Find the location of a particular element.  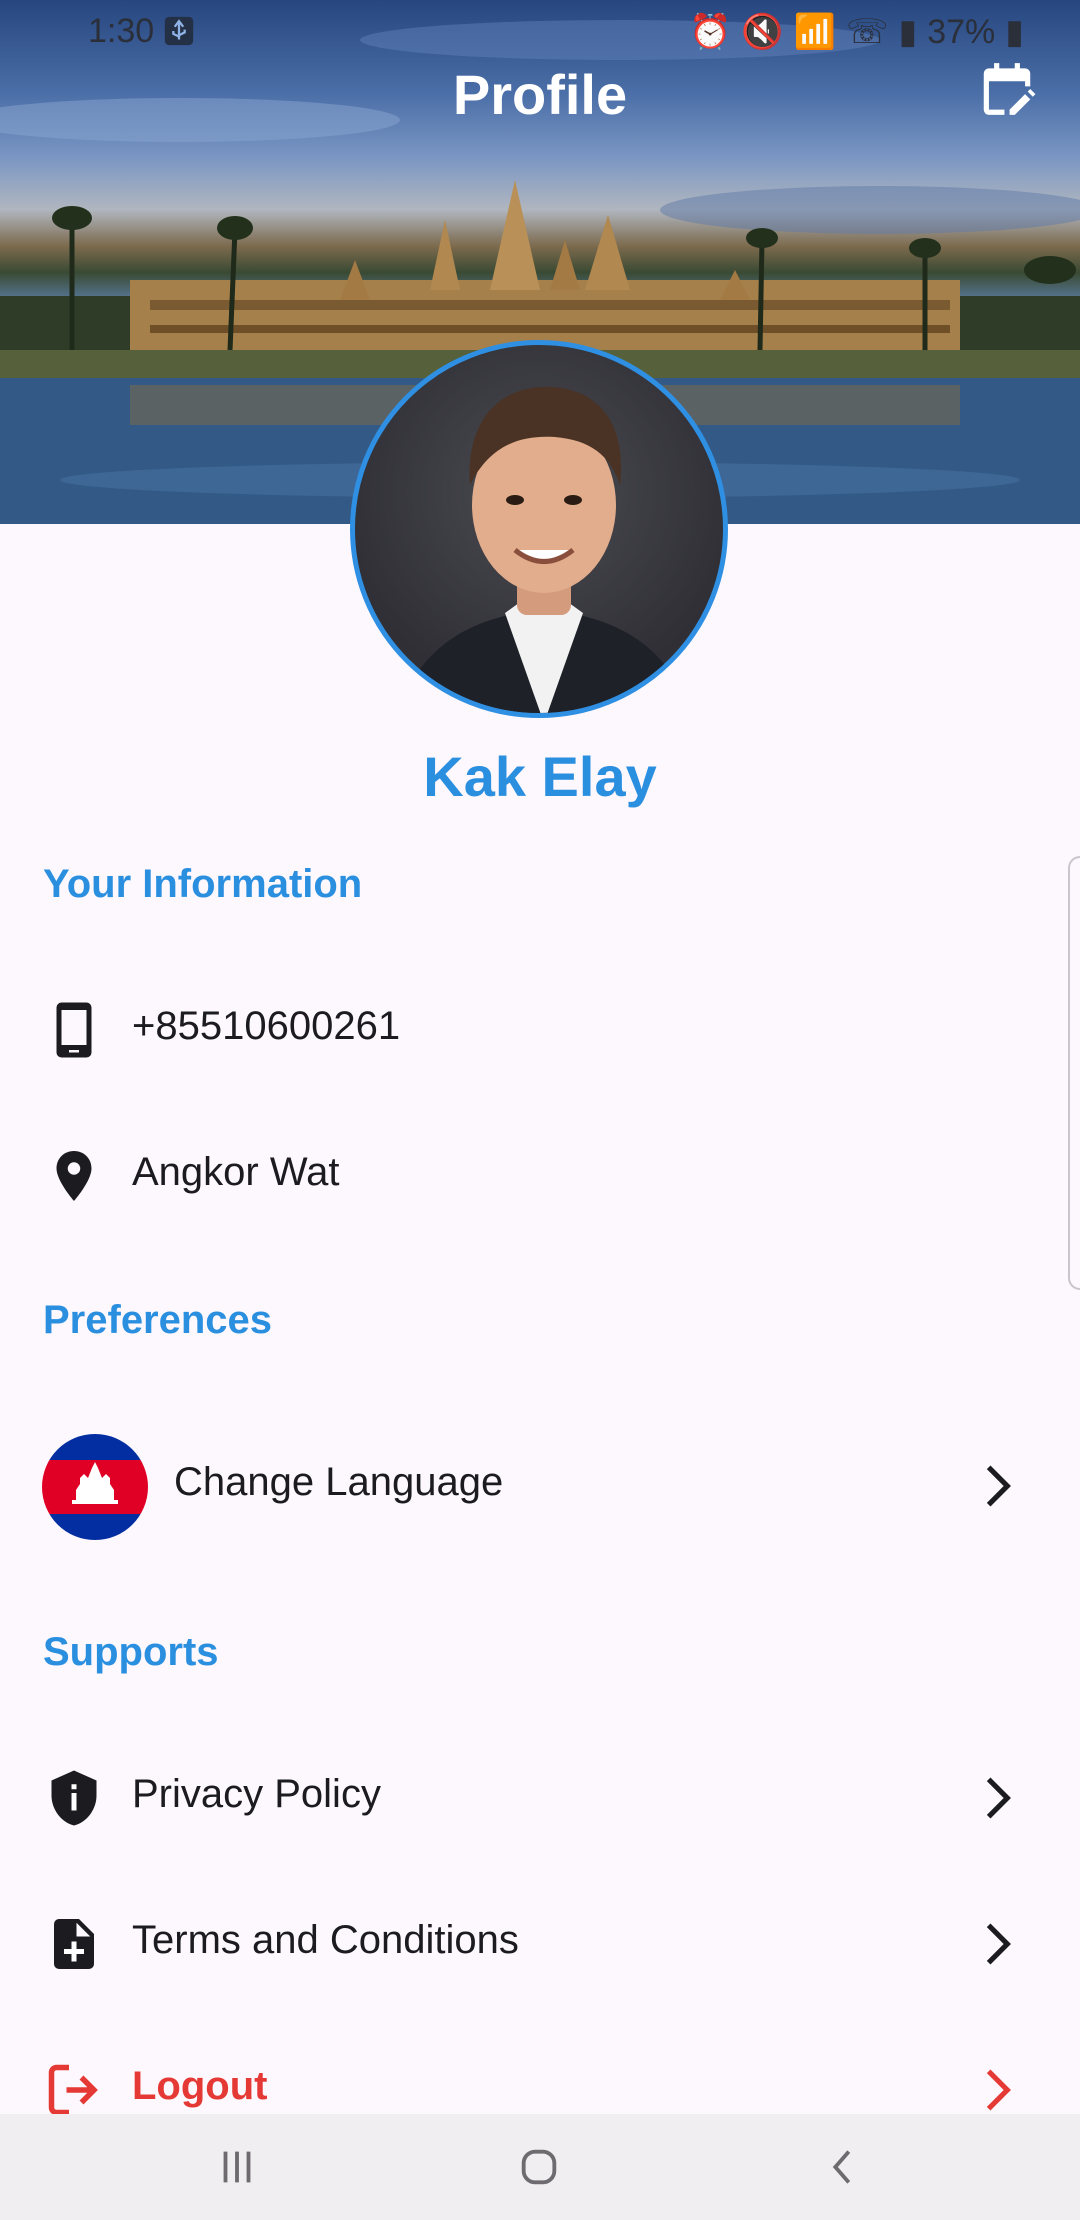

battery-icon: ▮ is located at coordinates (1014, 32).